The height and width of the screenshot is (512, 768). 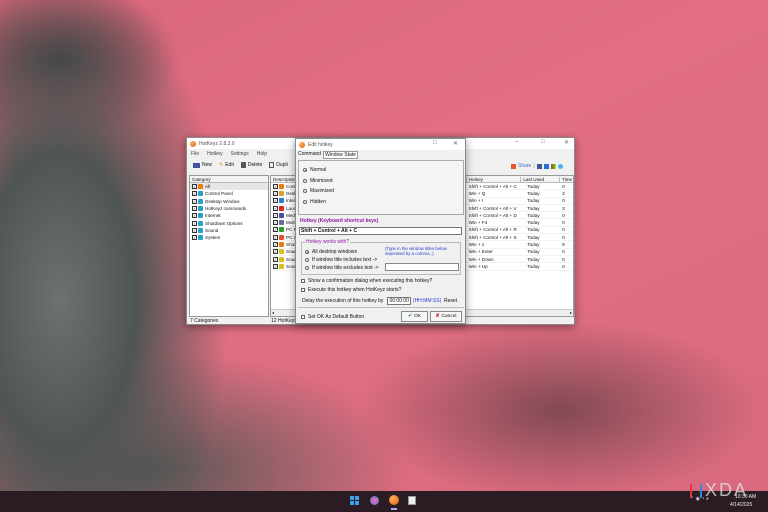 I want to click on scroll-left-arrow: ◂, so click(x=273, y=312).